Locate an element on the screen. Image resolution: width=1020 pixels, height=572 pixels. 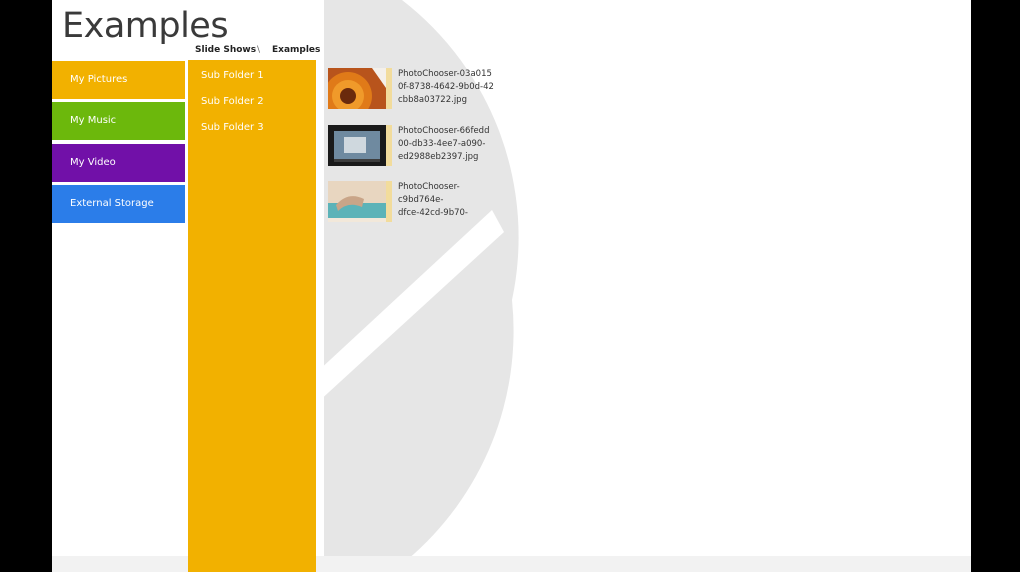
nav-tile-label: My Music is located at coordinates (93, 120).